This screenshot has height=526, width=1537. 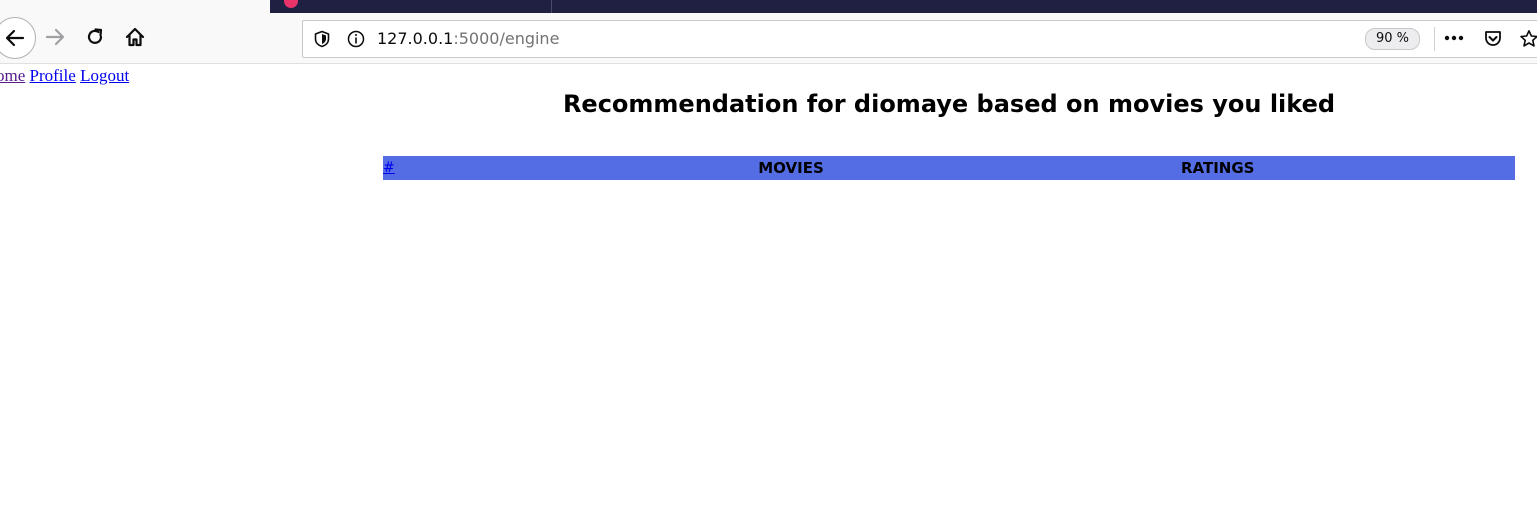 I want to click on profile-link: Profile, so click(x=53, y=75).